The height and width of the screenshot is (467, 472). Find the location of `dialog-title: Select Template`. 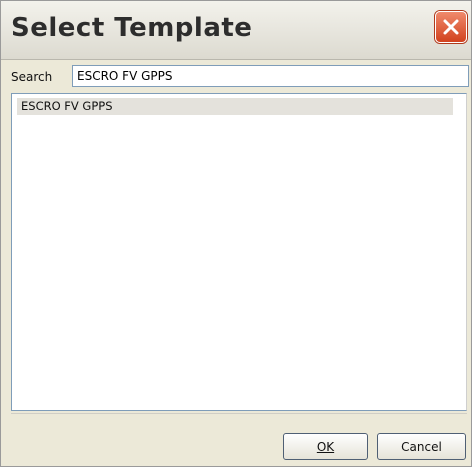

dialog-title: Select Template is located at coordinates (132, 28).